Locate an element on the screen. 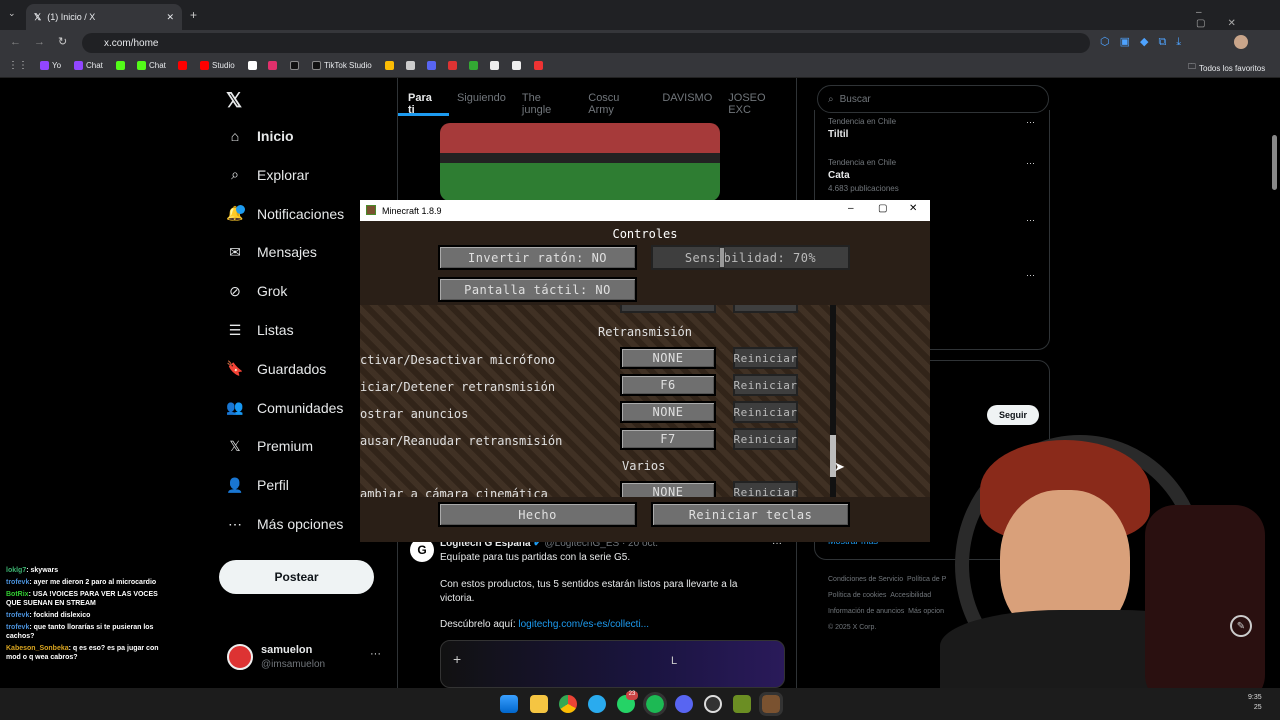 This screenshot has height=720, width=1280. bookmark-chat-2: Chat is located at coordinates (151, 65).